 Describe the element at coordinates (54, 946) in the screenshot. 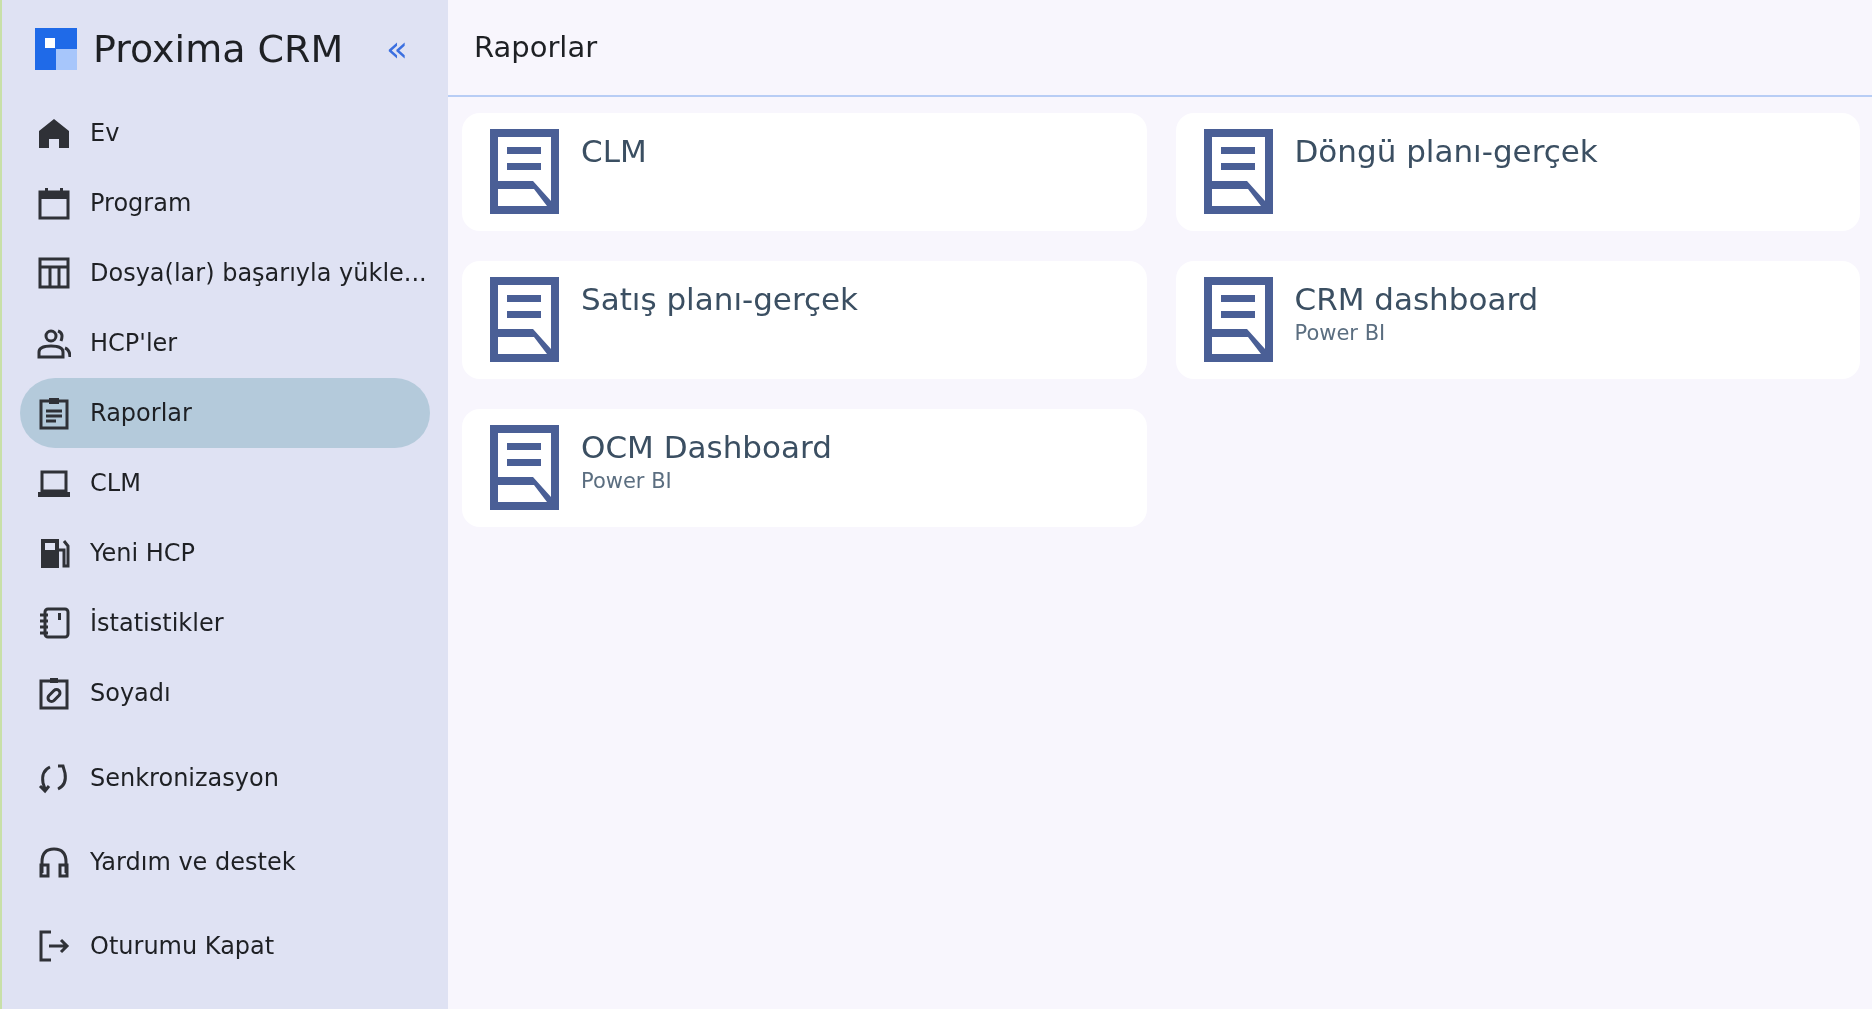

I see `logout-icon` at that location.